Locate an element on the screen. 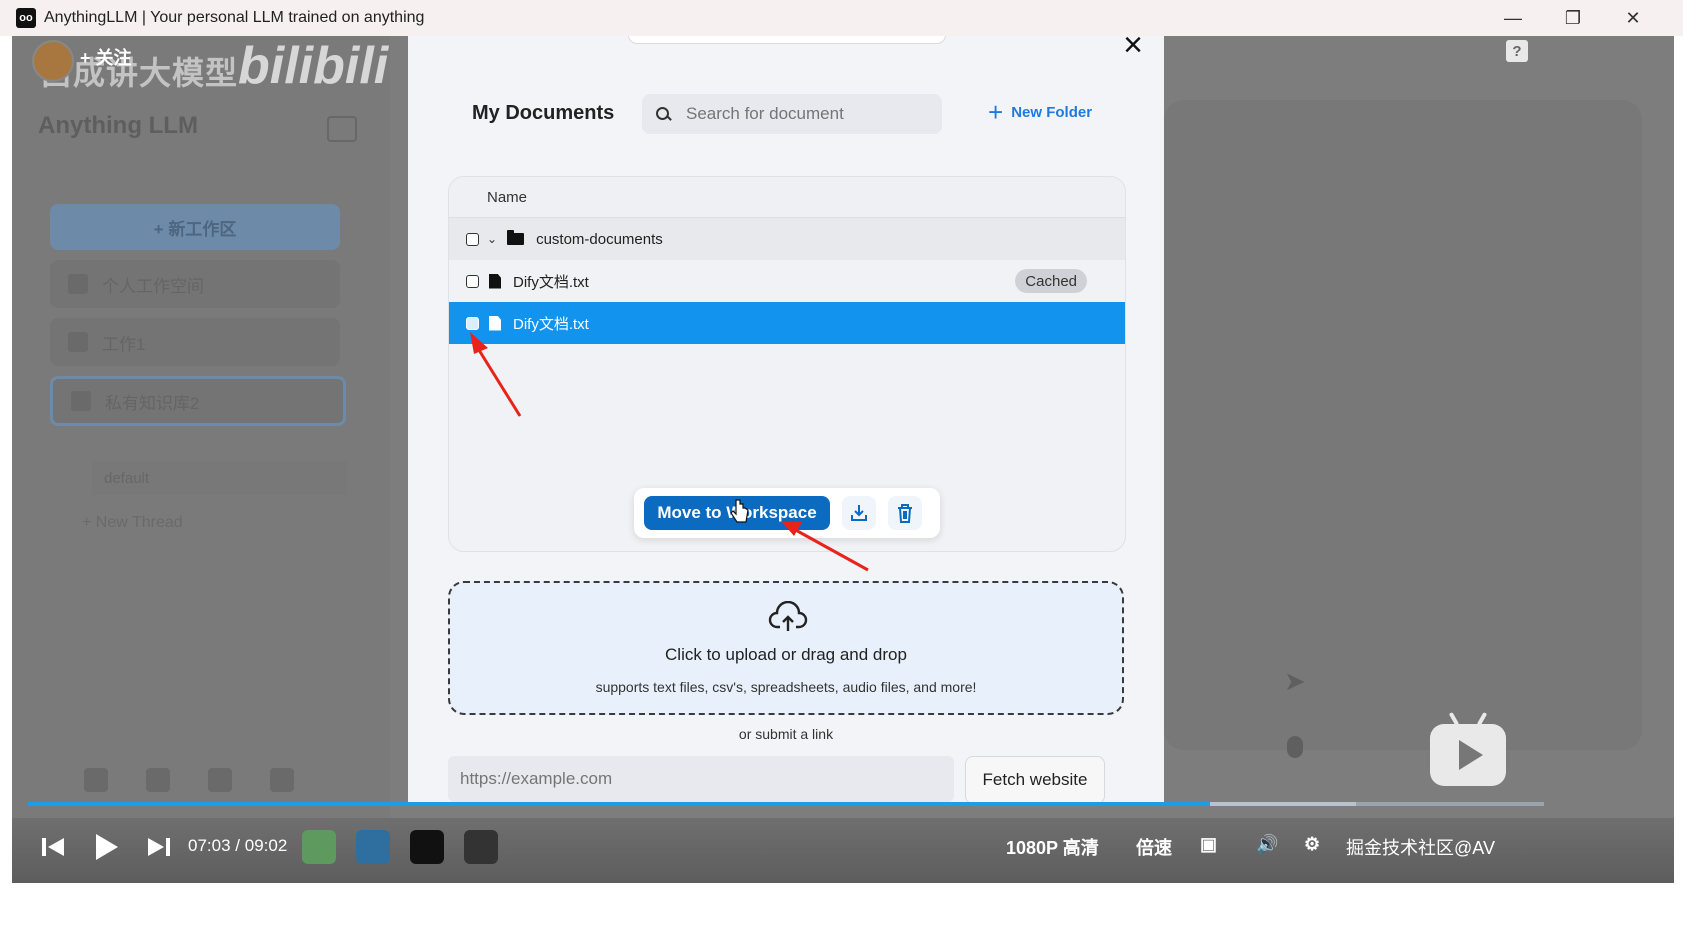  anything-llm-logo: Anything LLM is located at coordinates (118, 125).